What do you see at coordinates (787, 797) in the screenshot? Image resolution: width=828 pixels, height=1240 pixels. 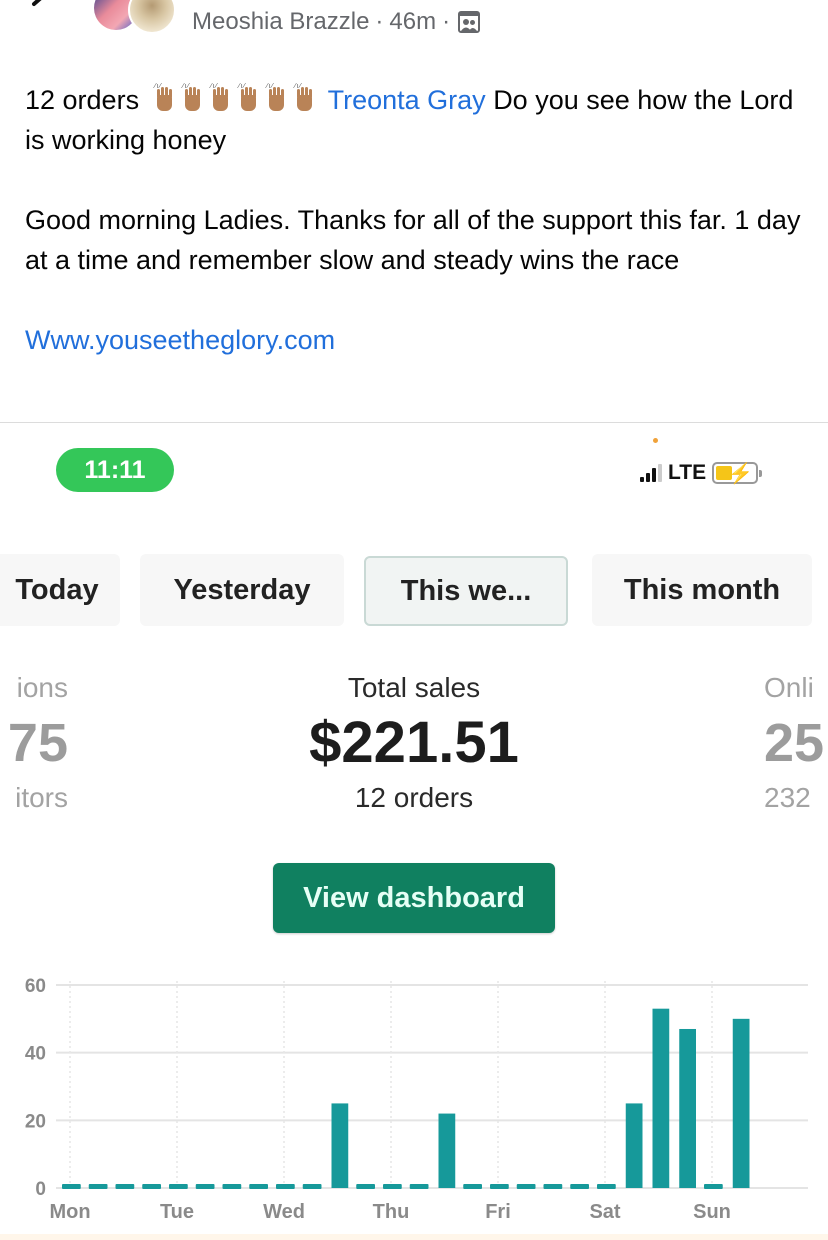 I see `metric-sub: 232` at bounding box center [787, 797].